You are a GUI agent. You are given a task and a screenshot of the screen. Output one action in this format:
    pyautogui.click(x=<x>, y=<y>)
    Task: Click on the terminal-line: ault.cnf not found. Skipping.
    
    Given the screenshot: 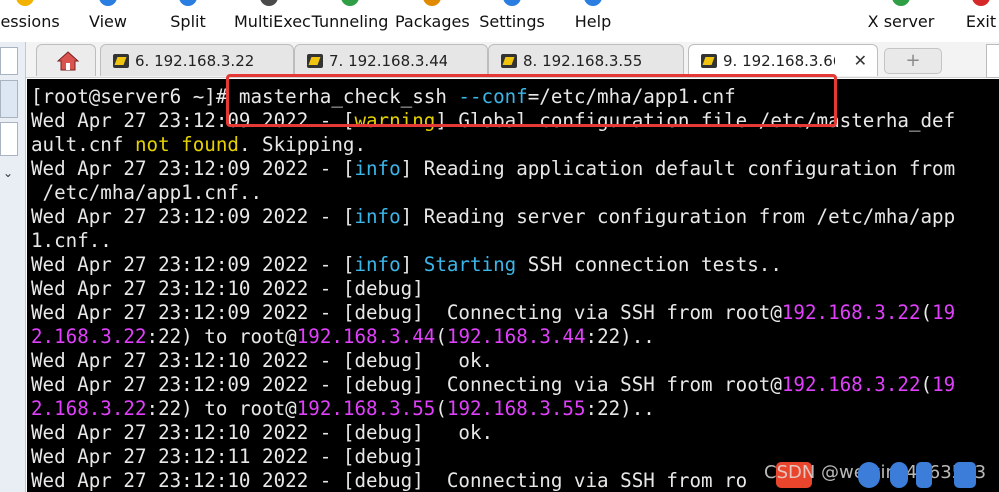 What is the action you would take?
    pyautogui.click(x=198, y=145)
    